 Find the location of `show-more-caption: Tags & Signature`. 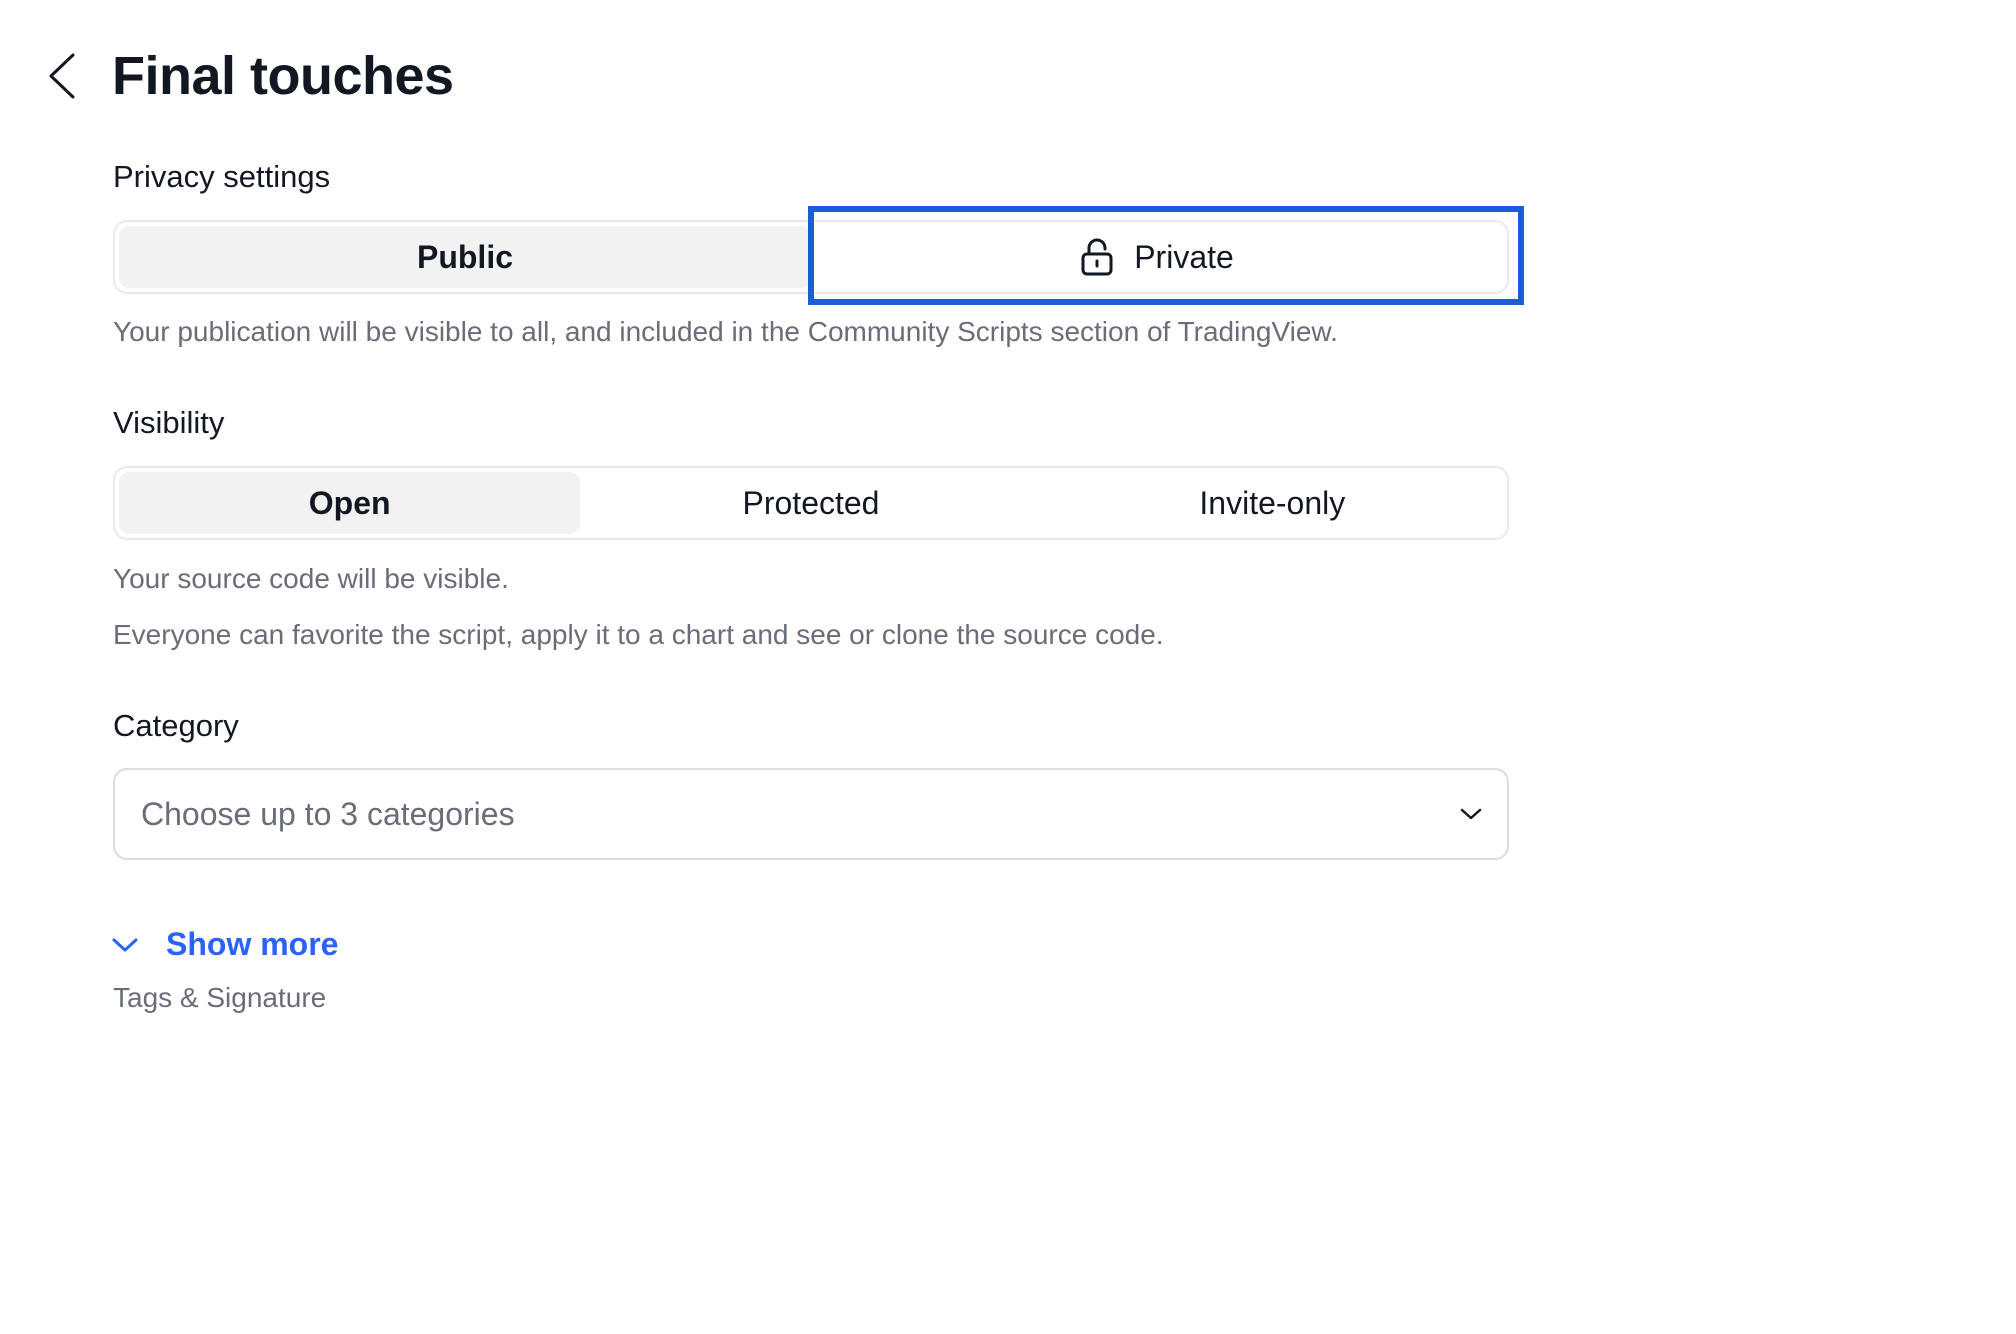

show-more-caption: Tags & Signature is located at coordinates (220, 997).